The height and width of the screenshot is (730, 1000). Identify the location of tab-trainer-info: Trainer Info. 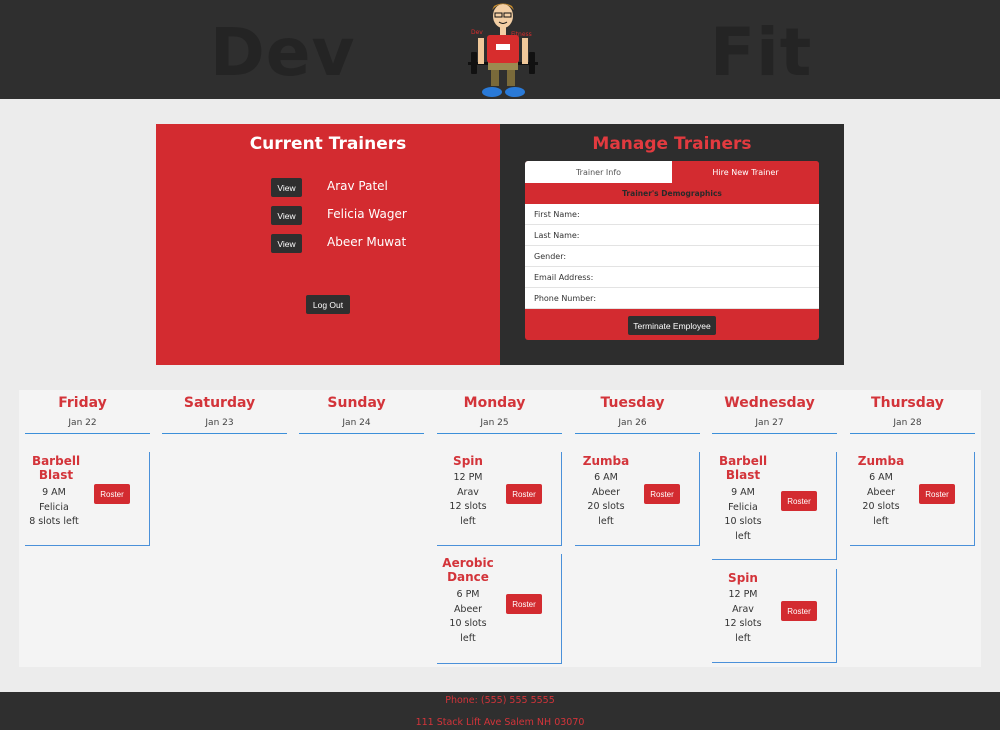
(598, 172).